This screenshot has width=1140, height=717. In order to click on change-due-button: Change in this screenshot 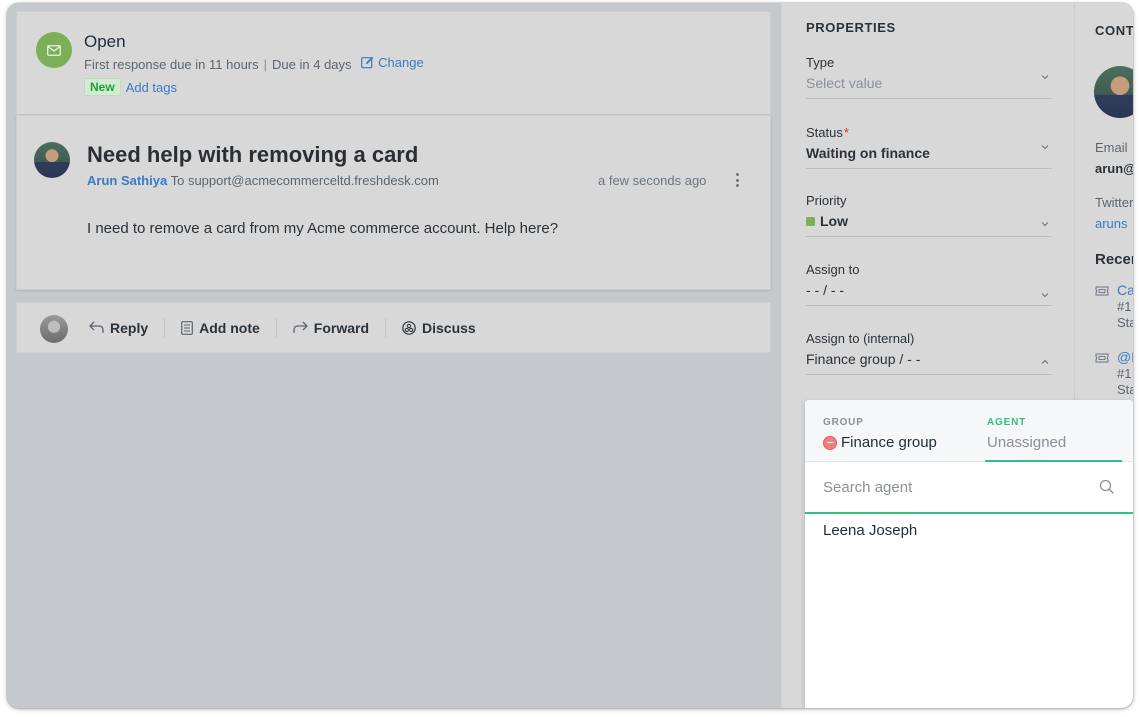, I will do `click(392, 62)`.